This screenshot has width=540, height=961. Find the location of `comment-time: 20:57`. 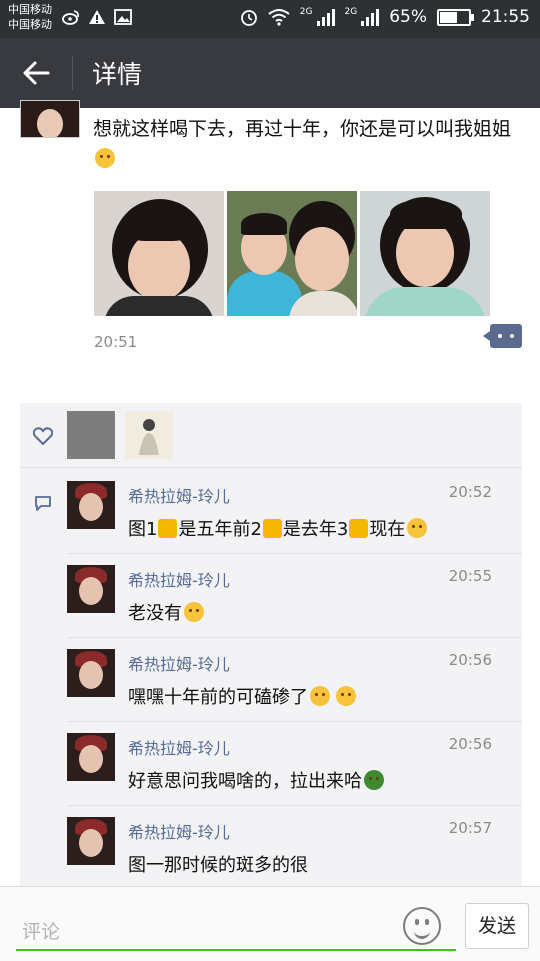

comment-time: 20:57 is located at coordinates (470, 828).